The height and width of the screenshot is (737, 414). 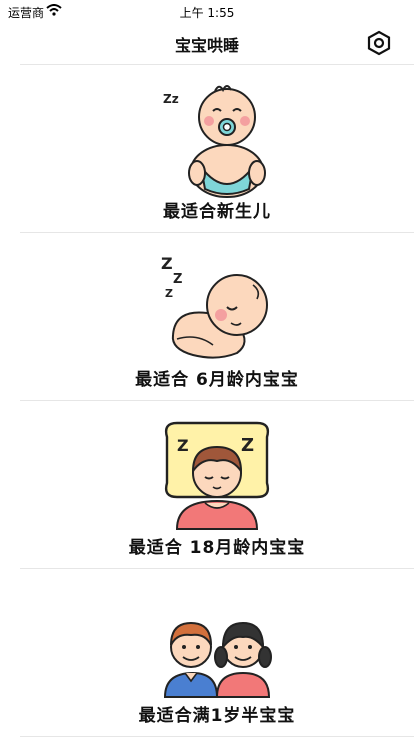 I want to click on sleeping-baby-icon: Z Z Z, so click(x=217, y=308).